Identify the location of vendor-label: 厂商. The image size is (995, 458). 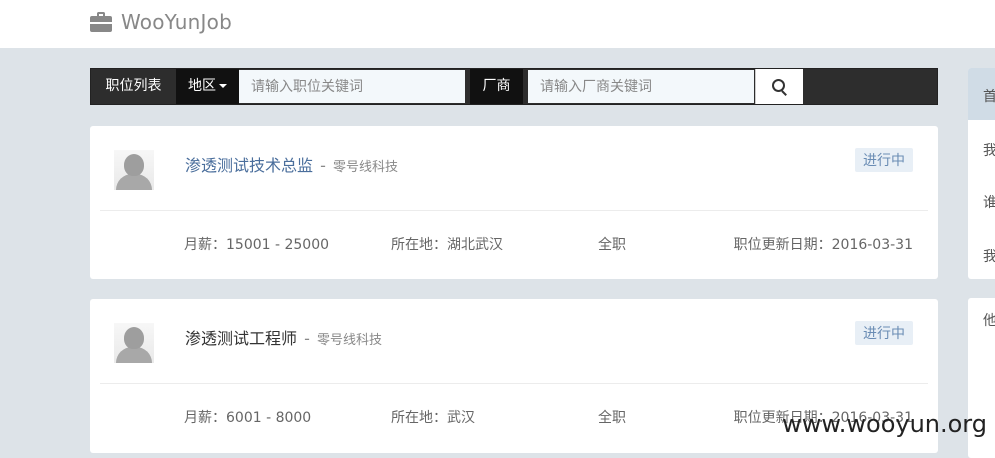
(496, 86).